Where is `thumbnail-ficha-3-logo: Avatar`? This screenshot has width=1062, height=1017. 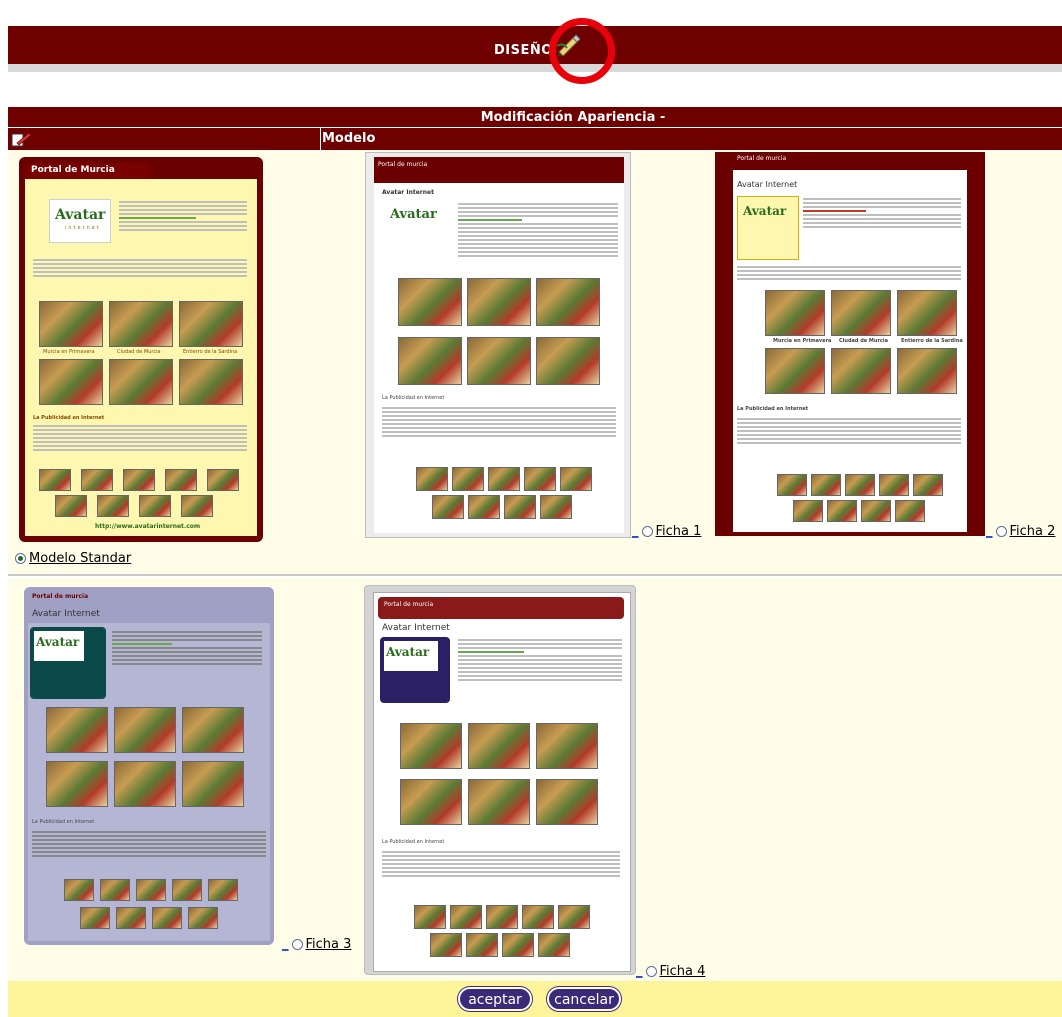 thumbnail-ficha-3-logo: Avatar is located at coordinates (58, 642).